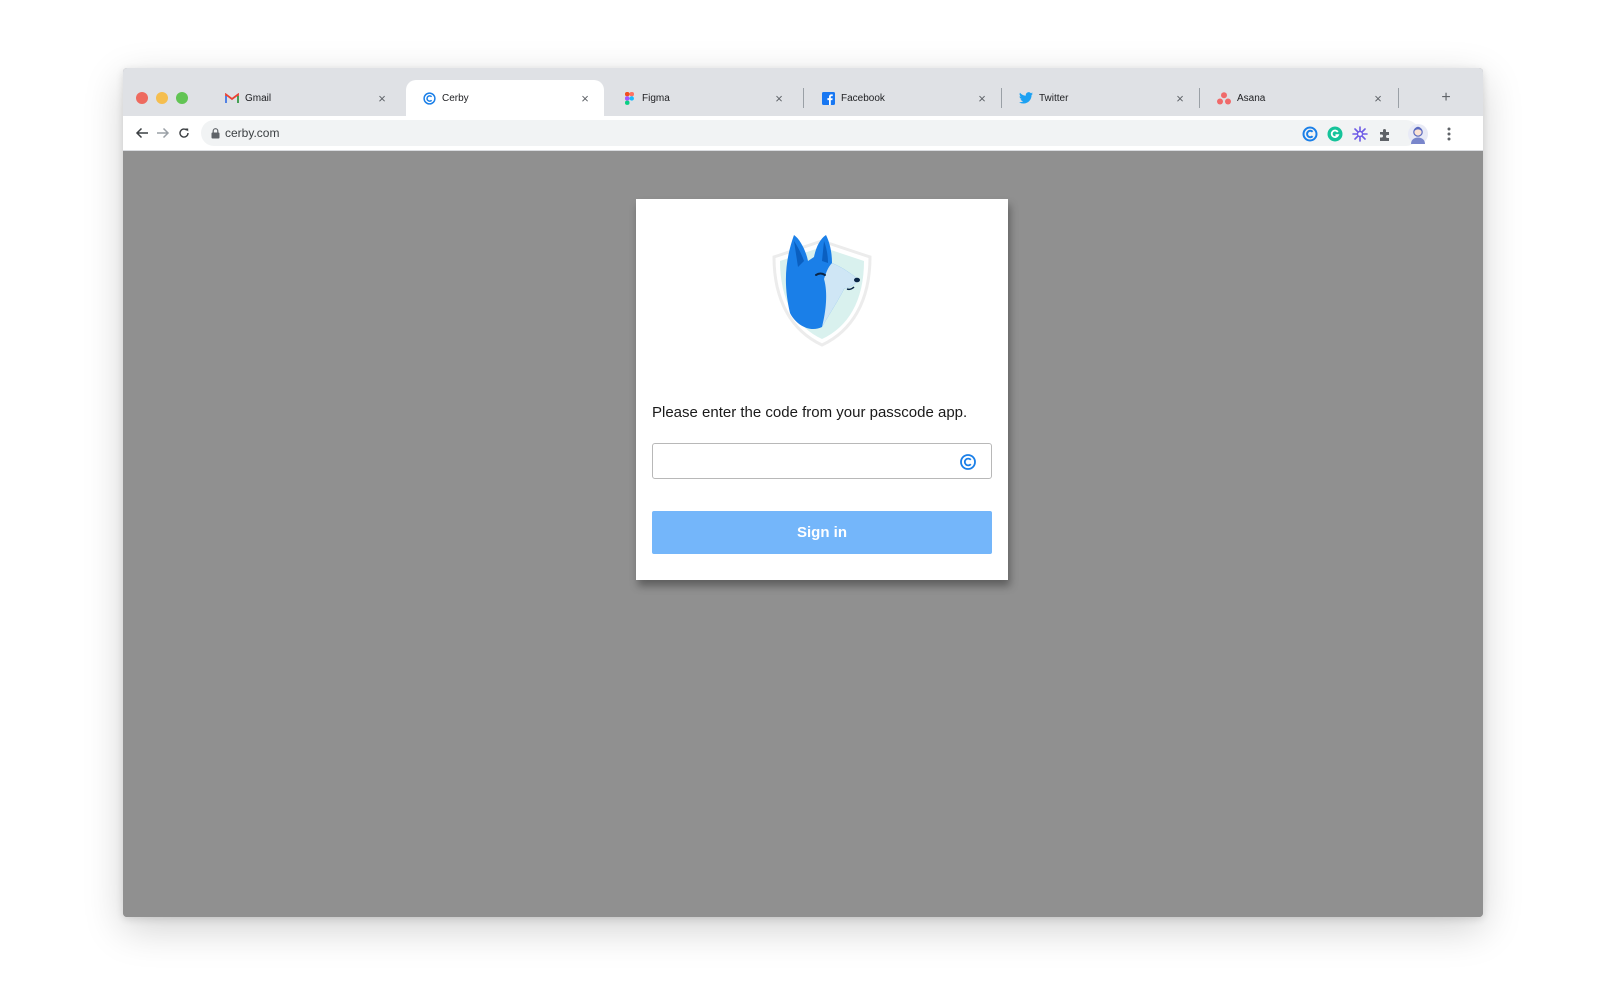 This screenshot has height=982, width=1600. I want to click on browser-toolbar: cerby.com, so click(803, 133).